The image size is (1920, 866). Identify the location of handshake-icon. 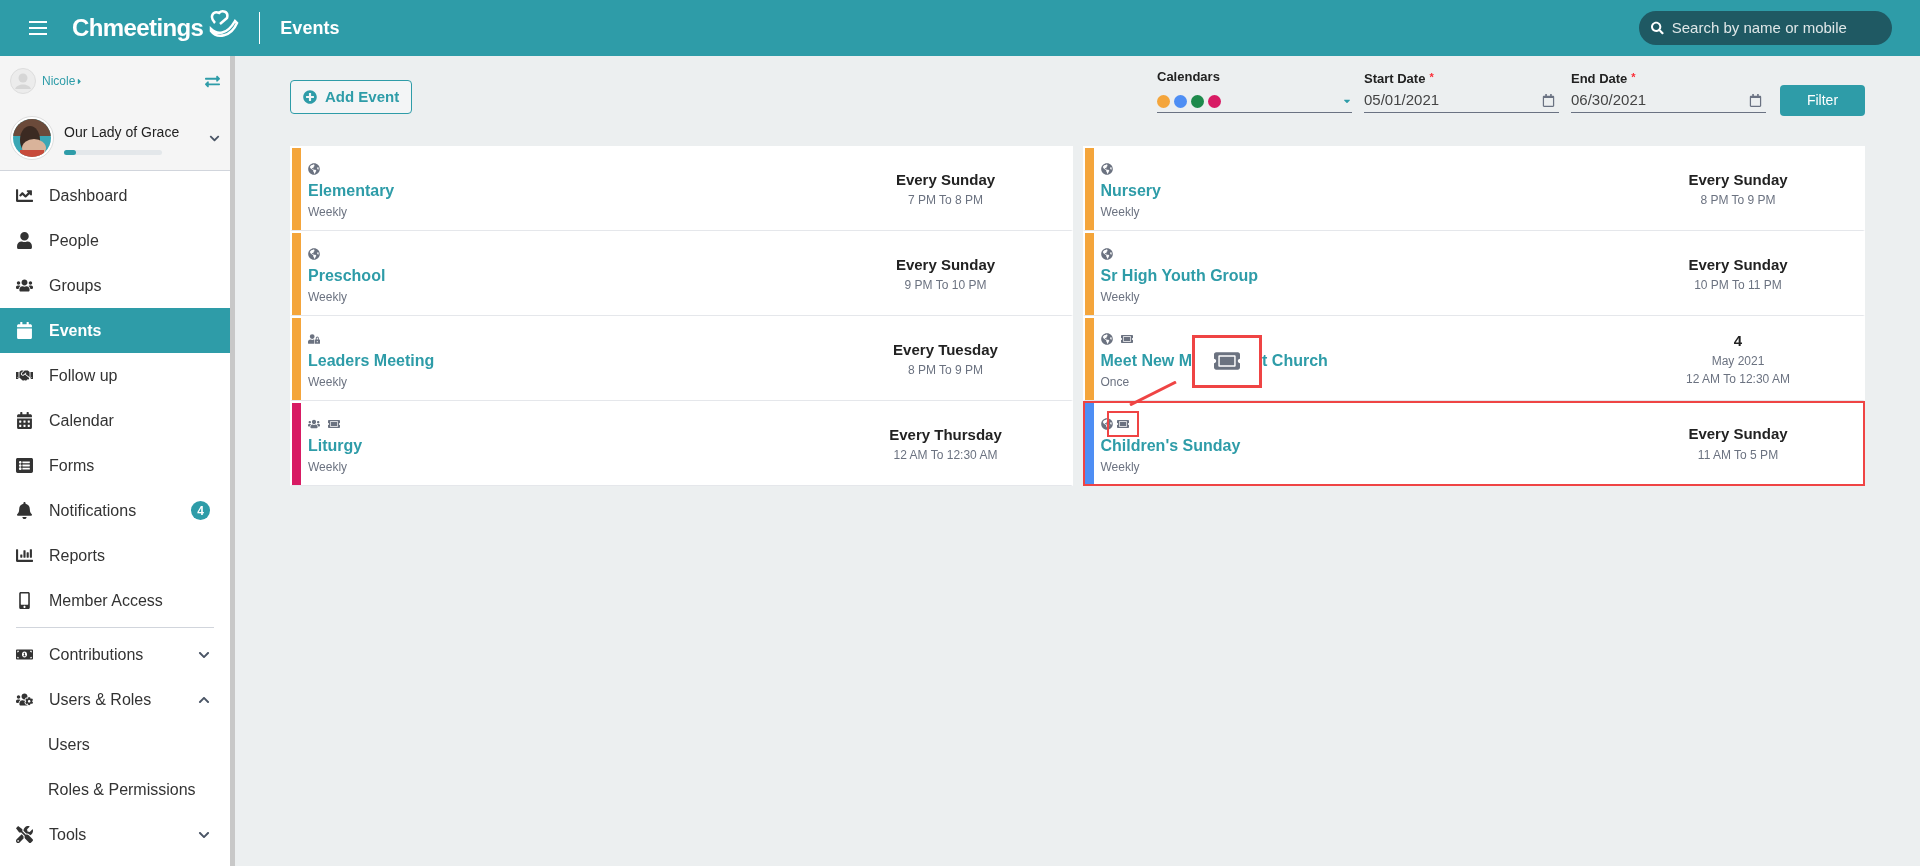
(24, 375).